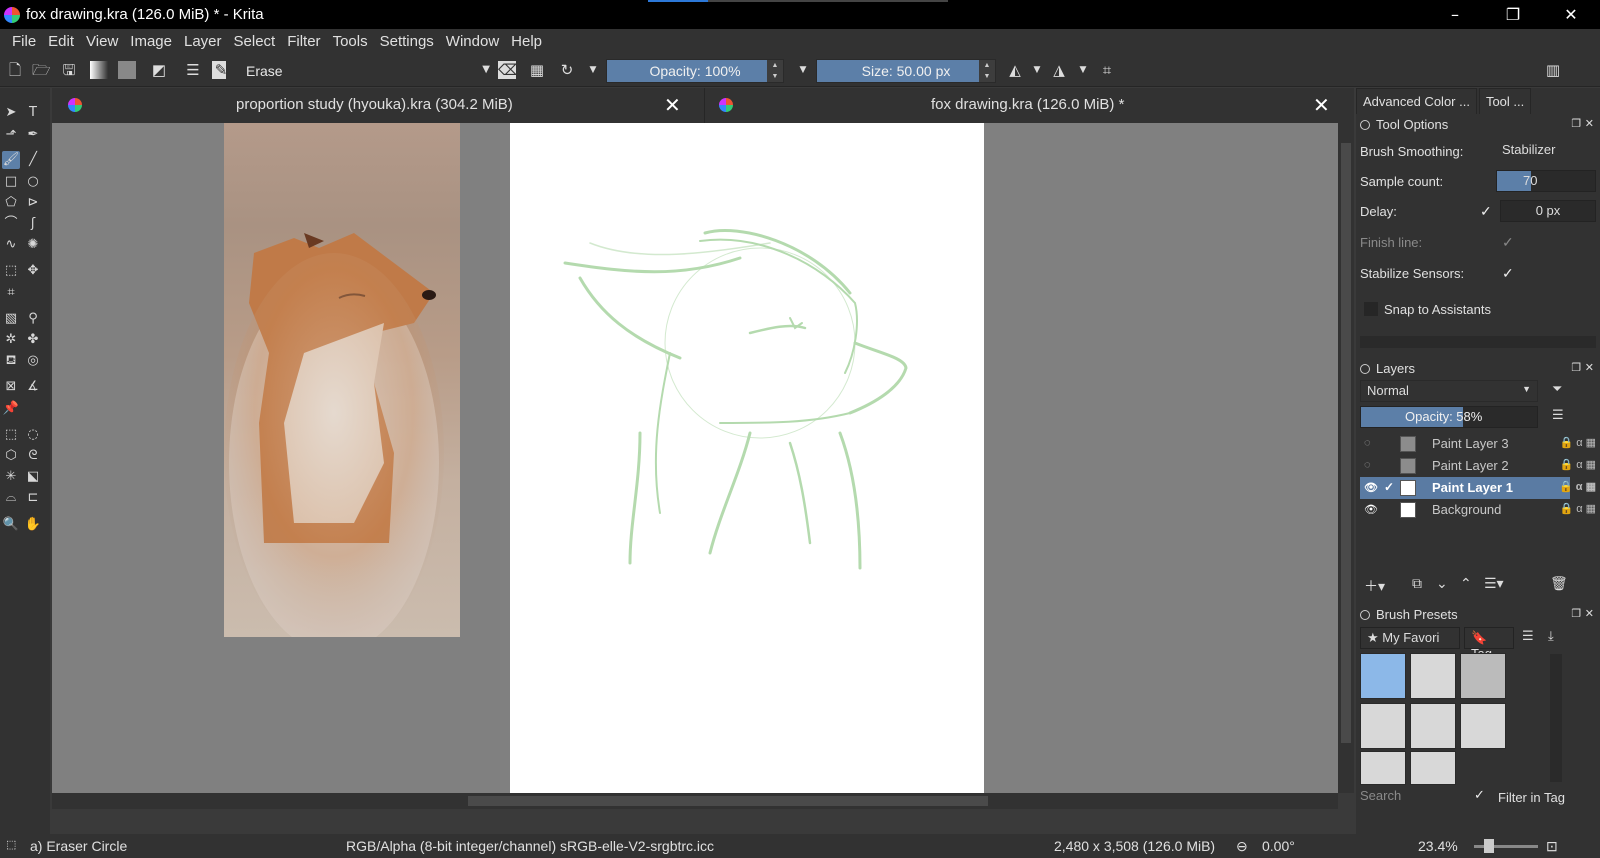 The image size is (1600, 858). Describe the element at coordinates (1479, 795) in the screenshot. I see `filter-in-tag-checkbox: ✓` at that location.